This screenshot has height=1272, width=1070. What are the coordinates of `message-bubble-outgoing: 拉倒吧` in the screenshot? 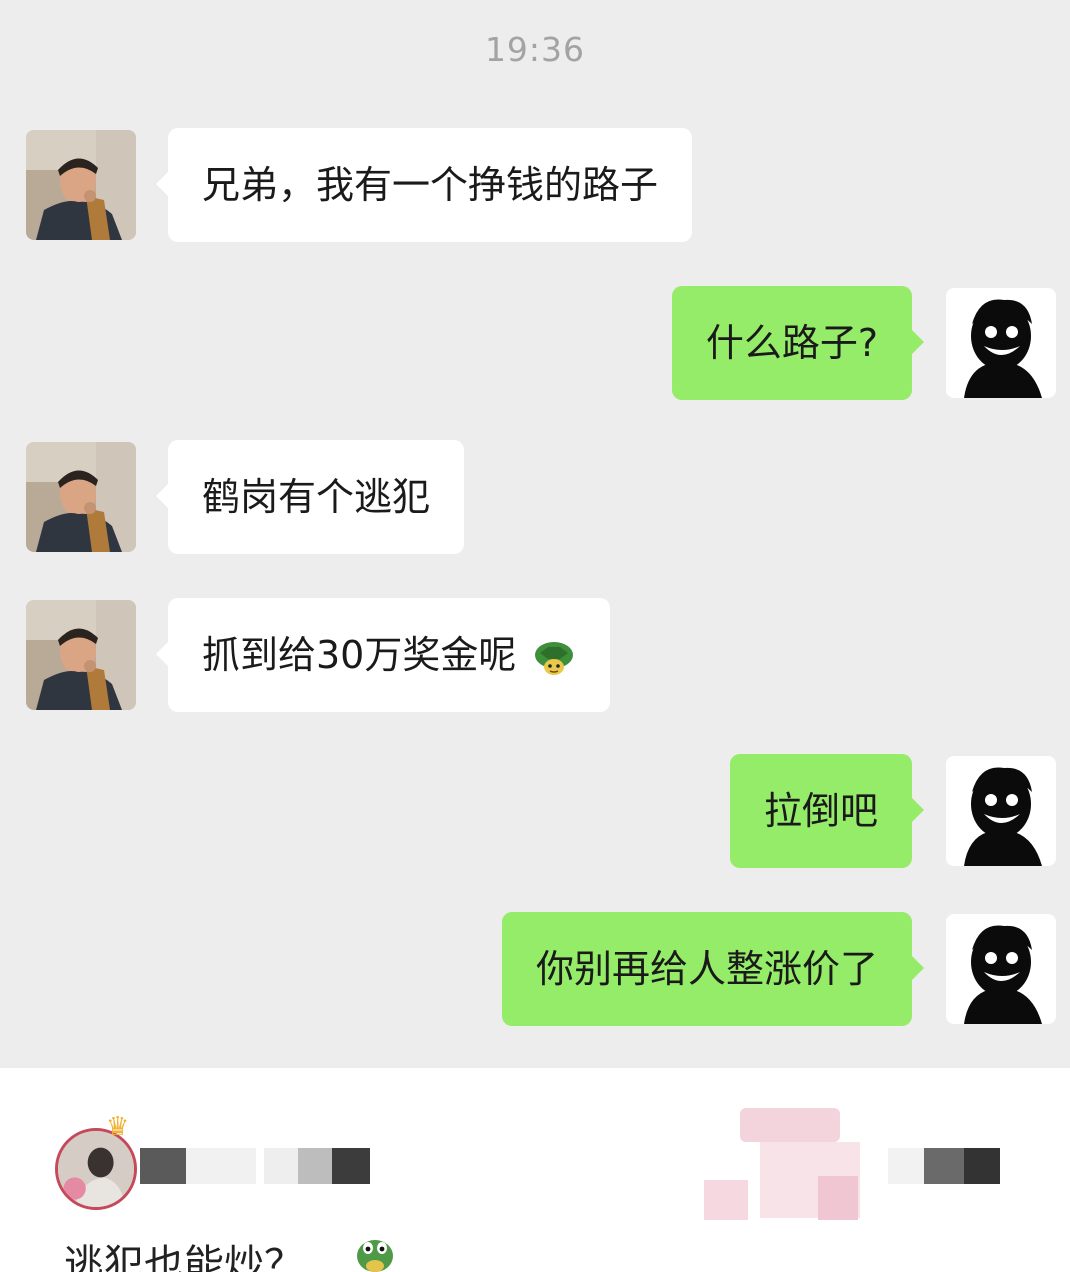 It's located at (827, 811).